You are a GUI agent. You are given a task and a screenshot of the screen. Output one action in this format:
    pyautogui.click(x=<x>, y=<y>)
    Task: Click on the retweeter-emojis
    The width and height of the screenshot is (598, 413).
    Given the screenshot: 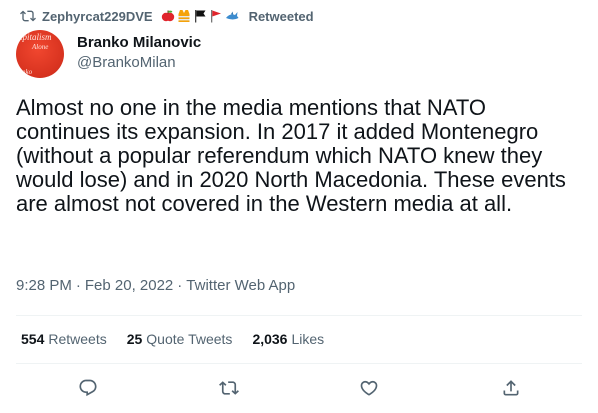 What is the action you would take?
    pyautogui.click(x=200, y=16)
    